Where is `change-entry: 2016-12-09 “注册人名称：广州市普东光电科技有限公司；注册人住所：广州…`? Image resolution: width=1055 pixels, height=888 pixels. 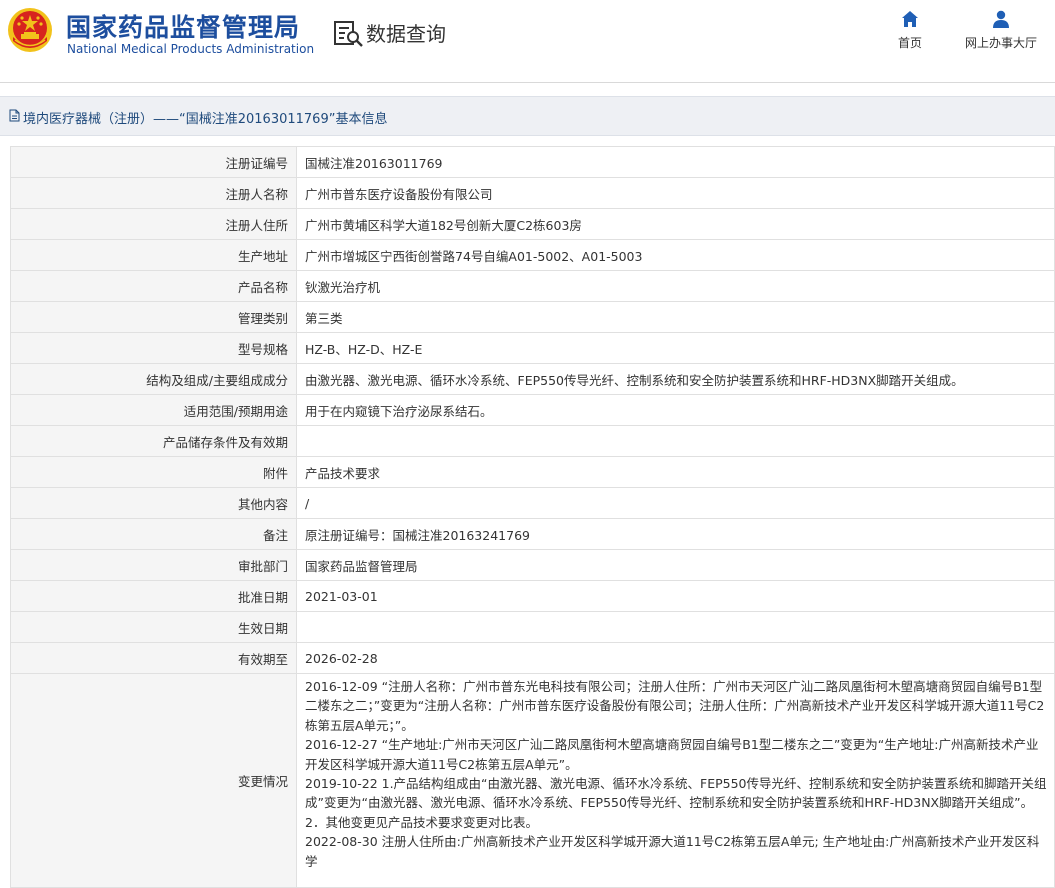 change-entry: 2016-12-09 “注册人名称：广州市普东光电科技有限公司；注册人住所：广州… is located at coordinates (675, 706).